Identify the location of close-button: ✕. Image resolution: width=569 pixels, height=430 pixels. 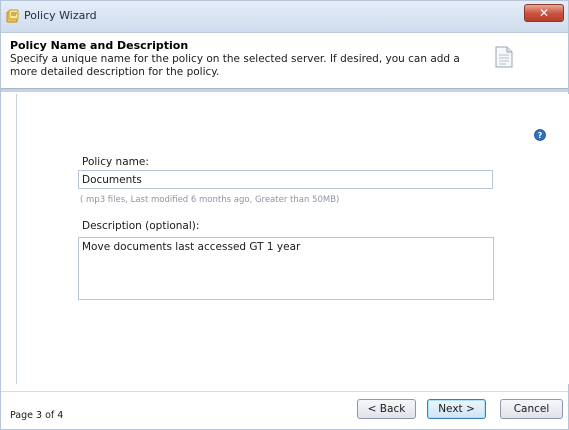
(544, 13).